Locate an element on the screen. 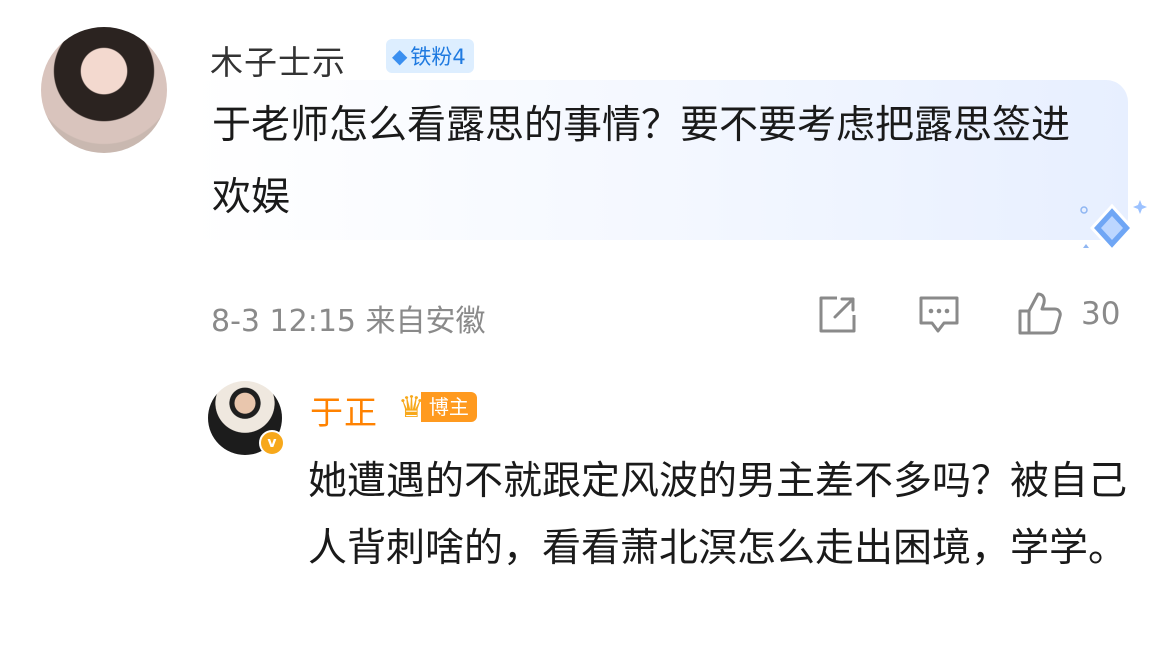  reply-username: 于正 is located at coordinates (344, 410).